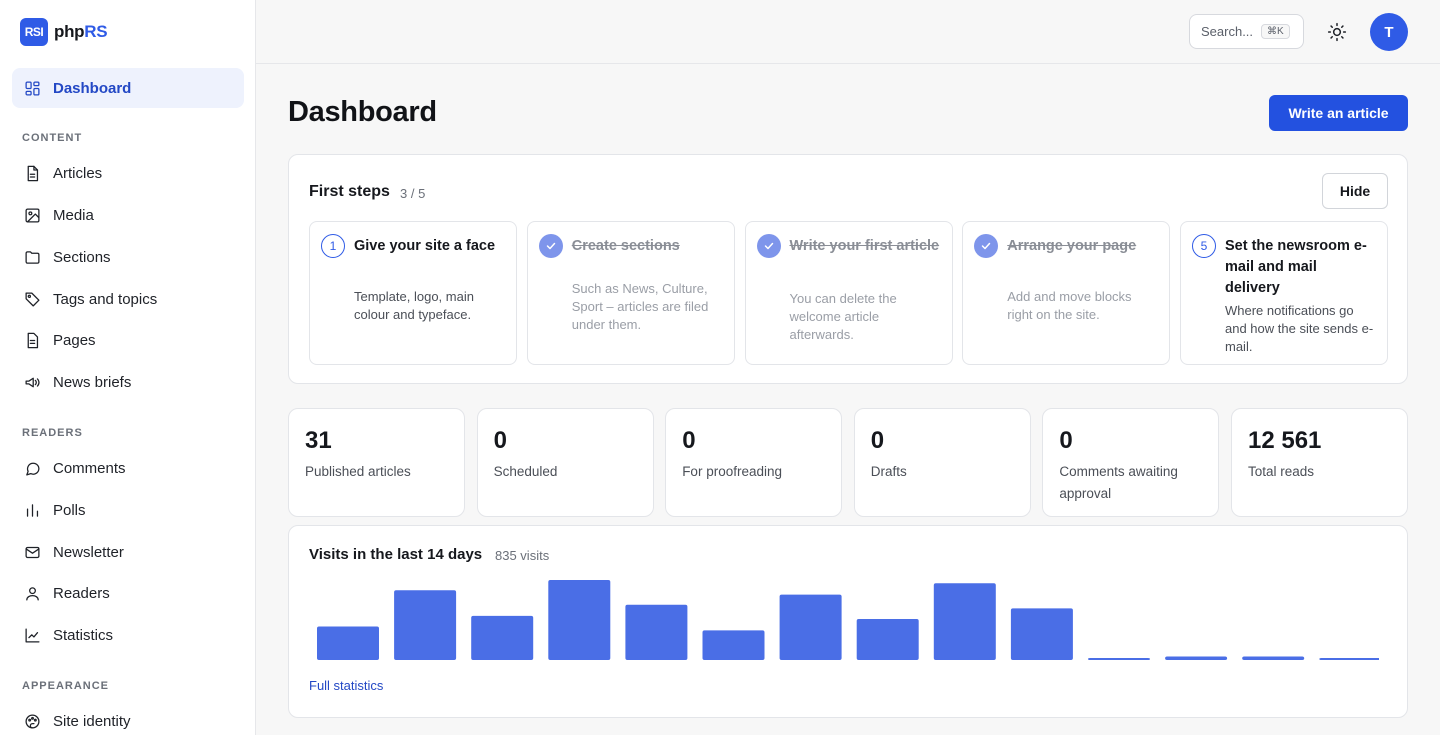  Describe the element at coordinates (333, 246) in the screenshot. I see `step-number: 1` at that location.